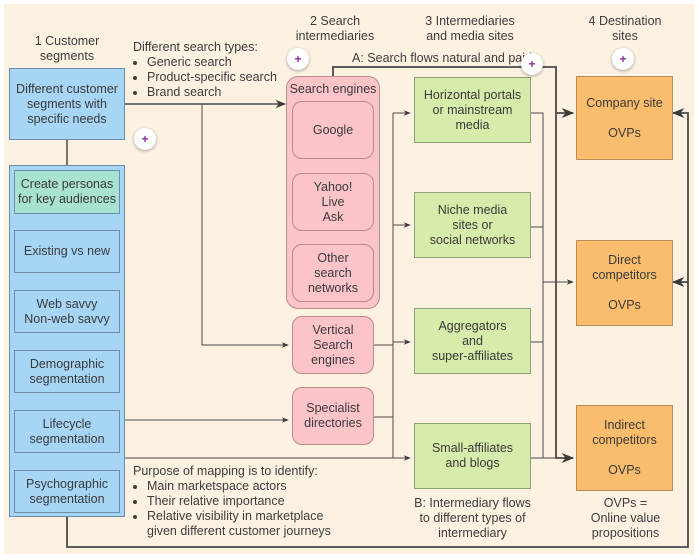 This screenshot has height=560, width=700. Describe the element at coordinates (333, 345) in the screenshot. I see `vertical-search-engines: Vertical Search engines` at that location.